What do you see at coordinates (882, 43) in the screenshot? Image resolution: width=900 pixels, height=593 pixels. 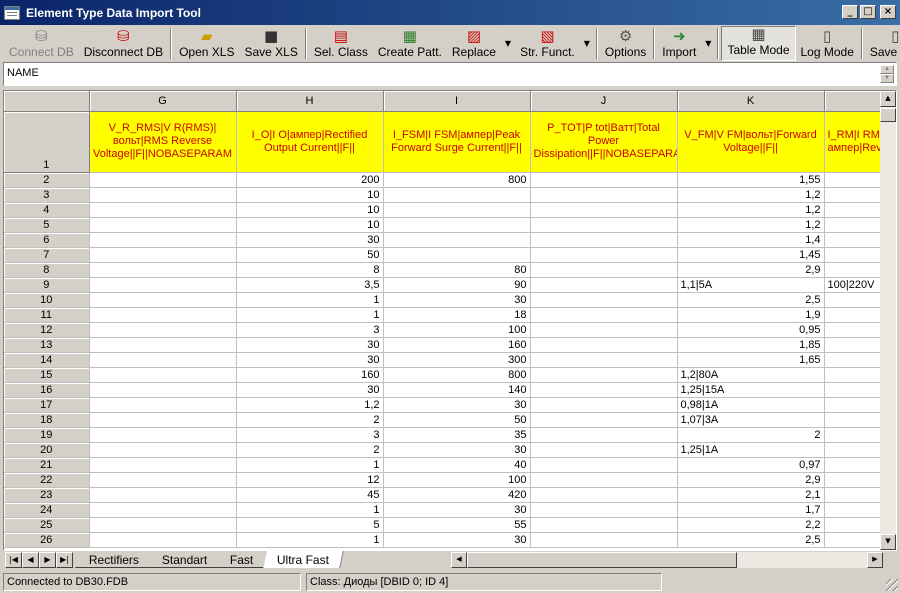 I see `save-log-button: ▯ Save Log` at bounding box center [882, 43].